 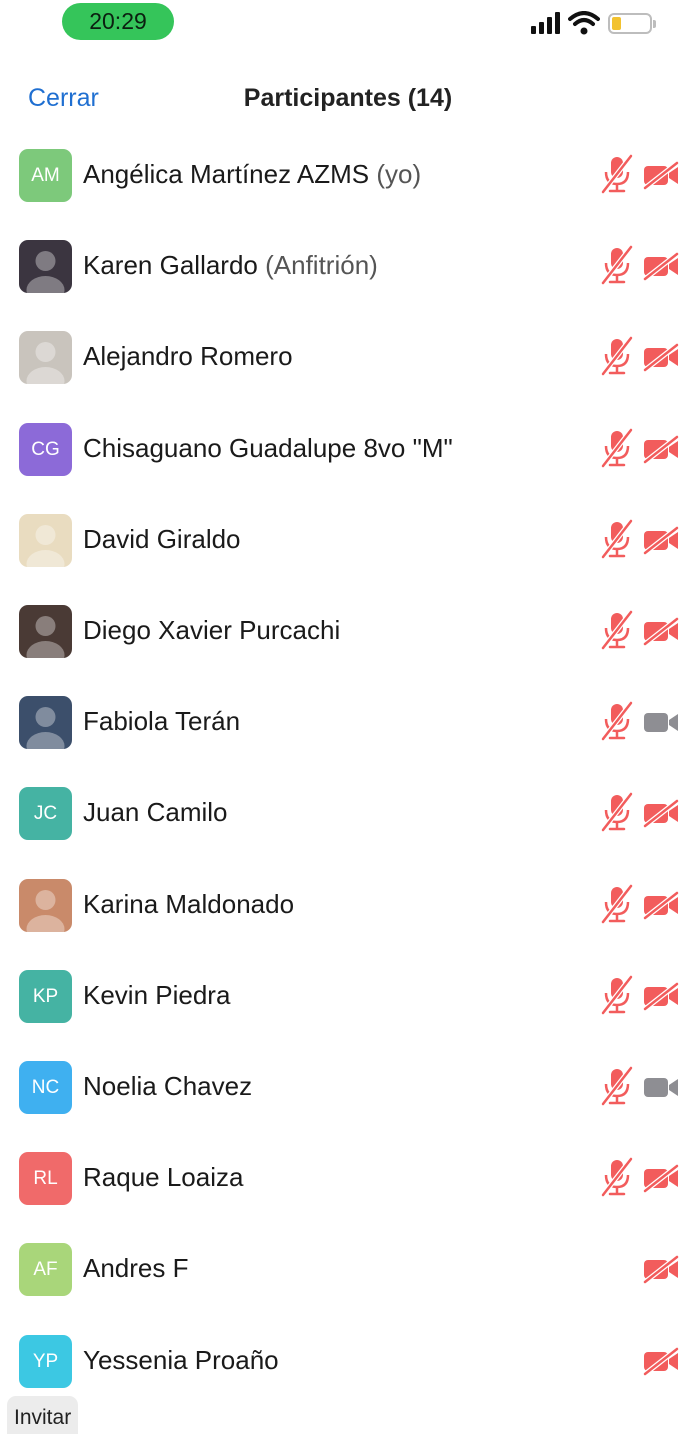 What do you see at coordinates (212, 630) in the screenshot?
I see `participant-name: Diego Xavier Purcachi` at bounding box center [212, 630].